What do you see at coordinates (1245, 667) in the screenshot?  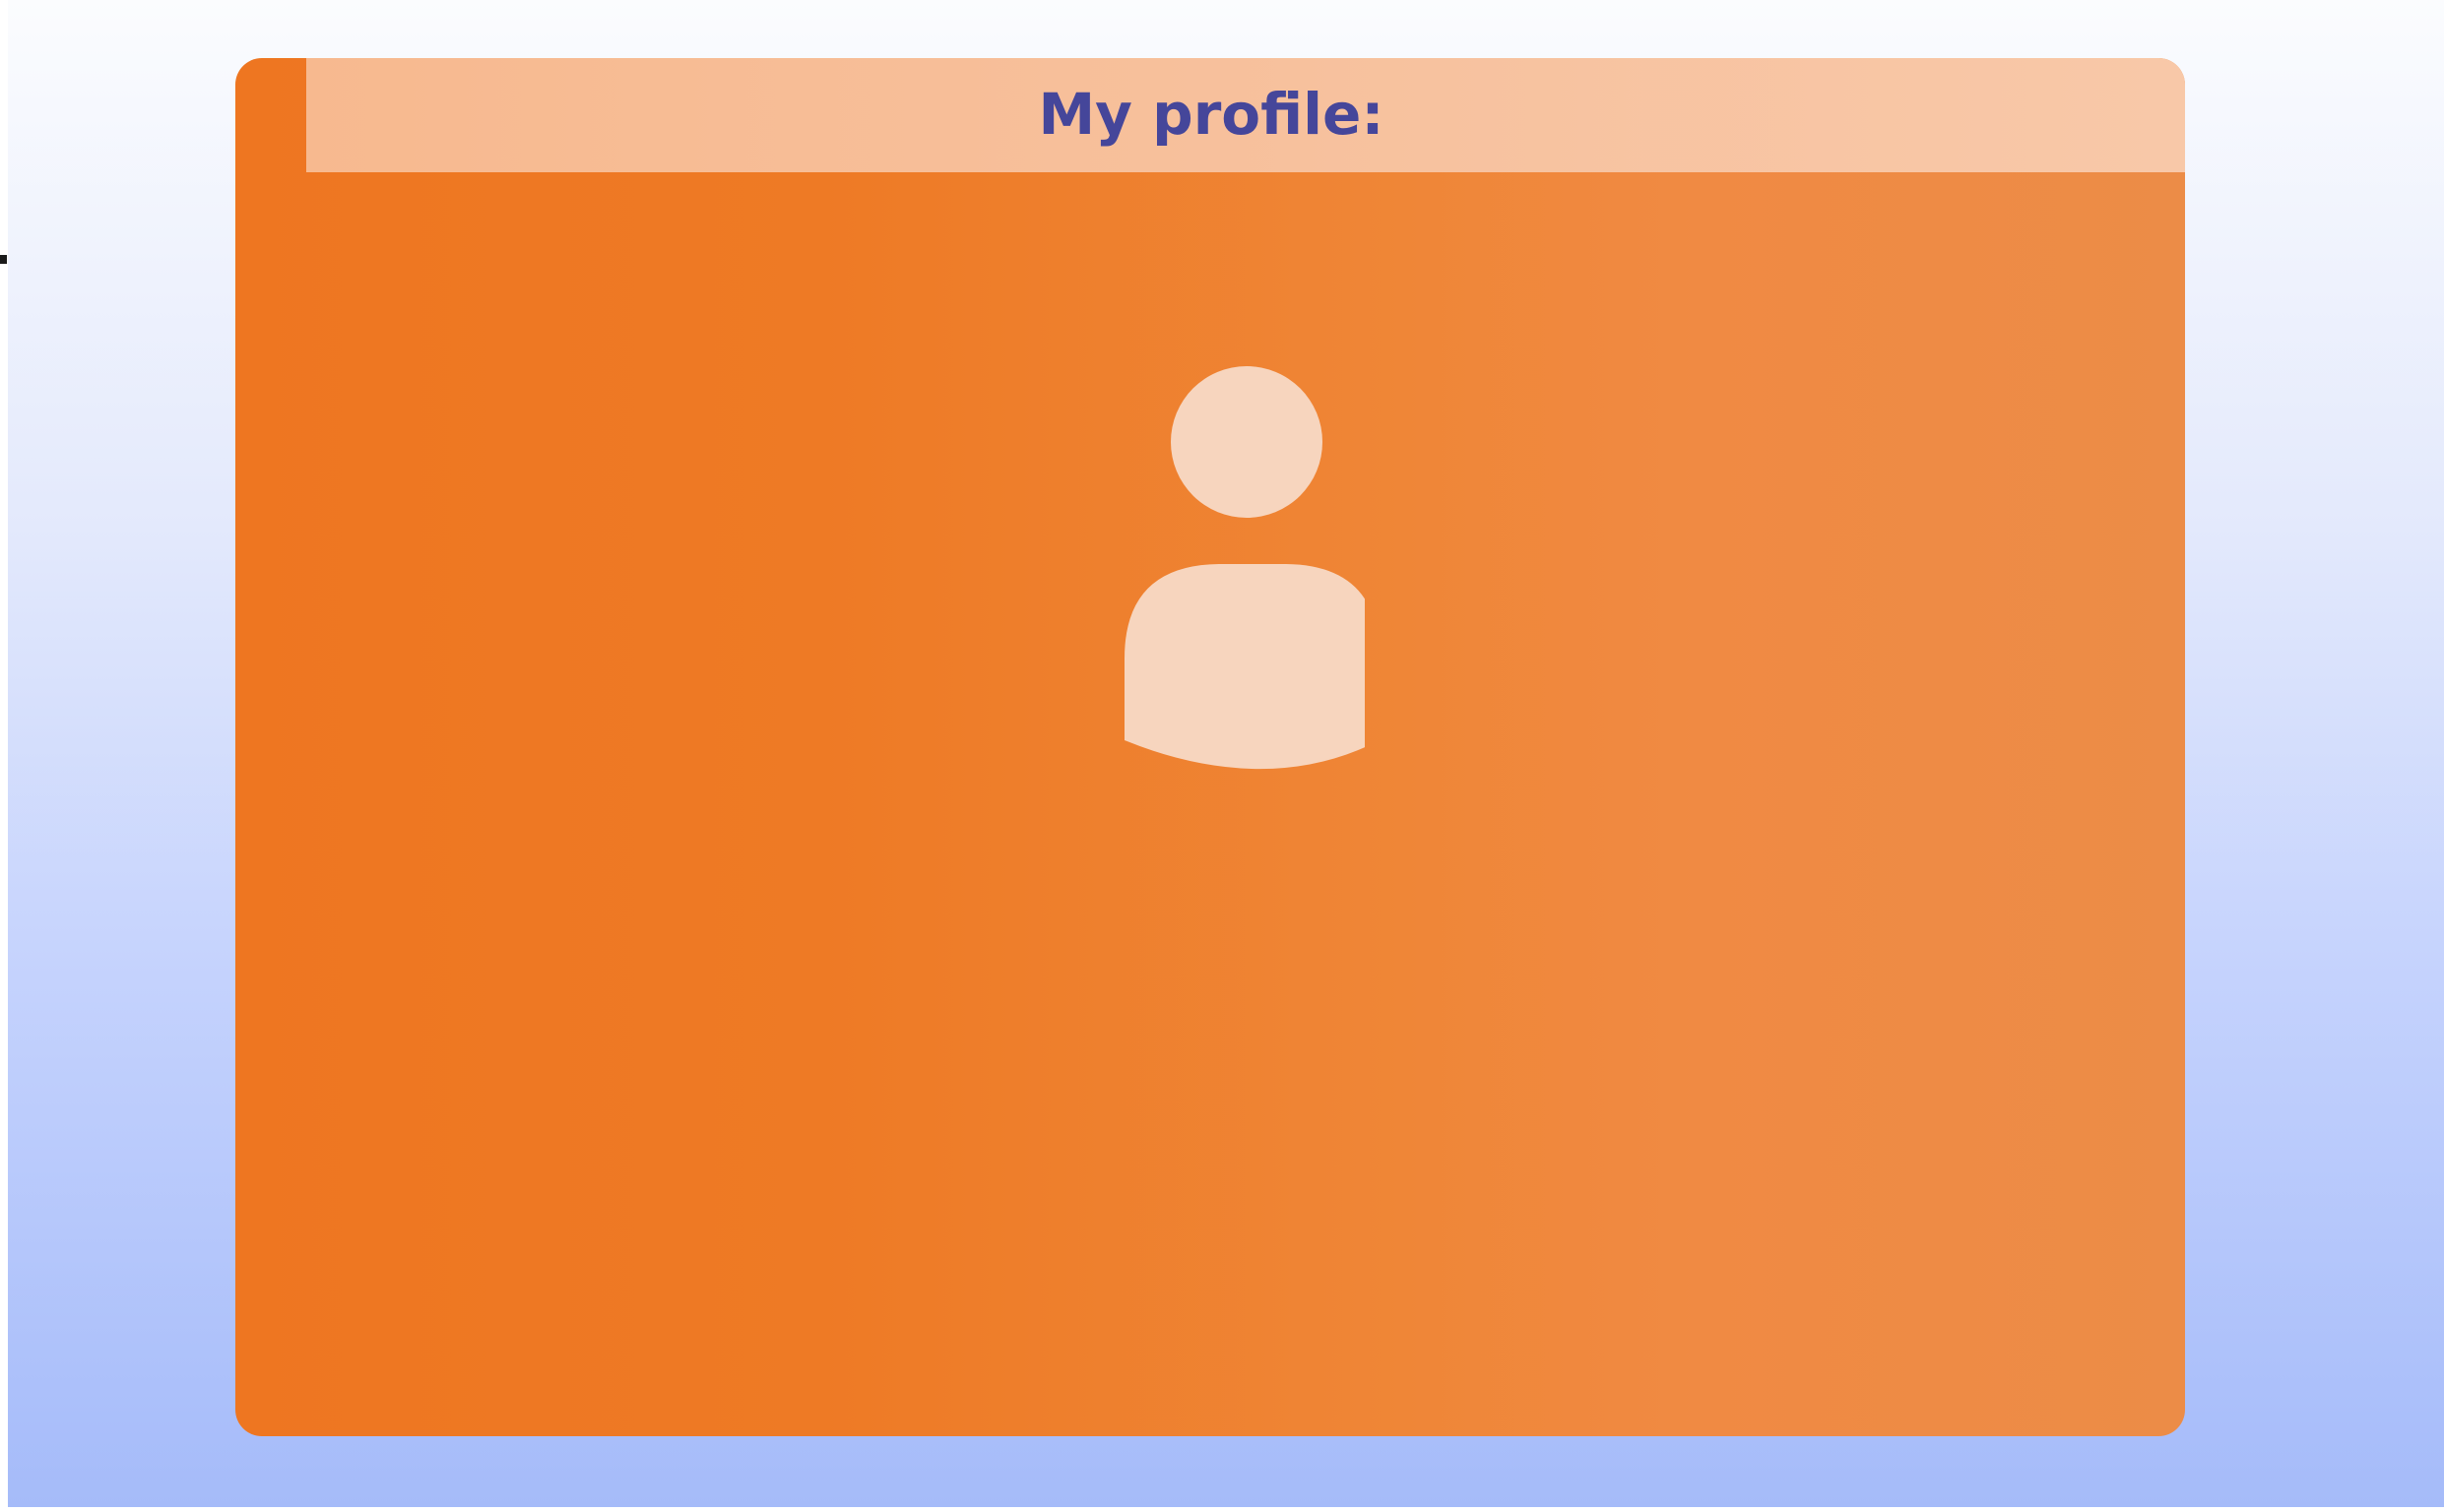 I see `avatar-body` at bounding box center [1245, 667].